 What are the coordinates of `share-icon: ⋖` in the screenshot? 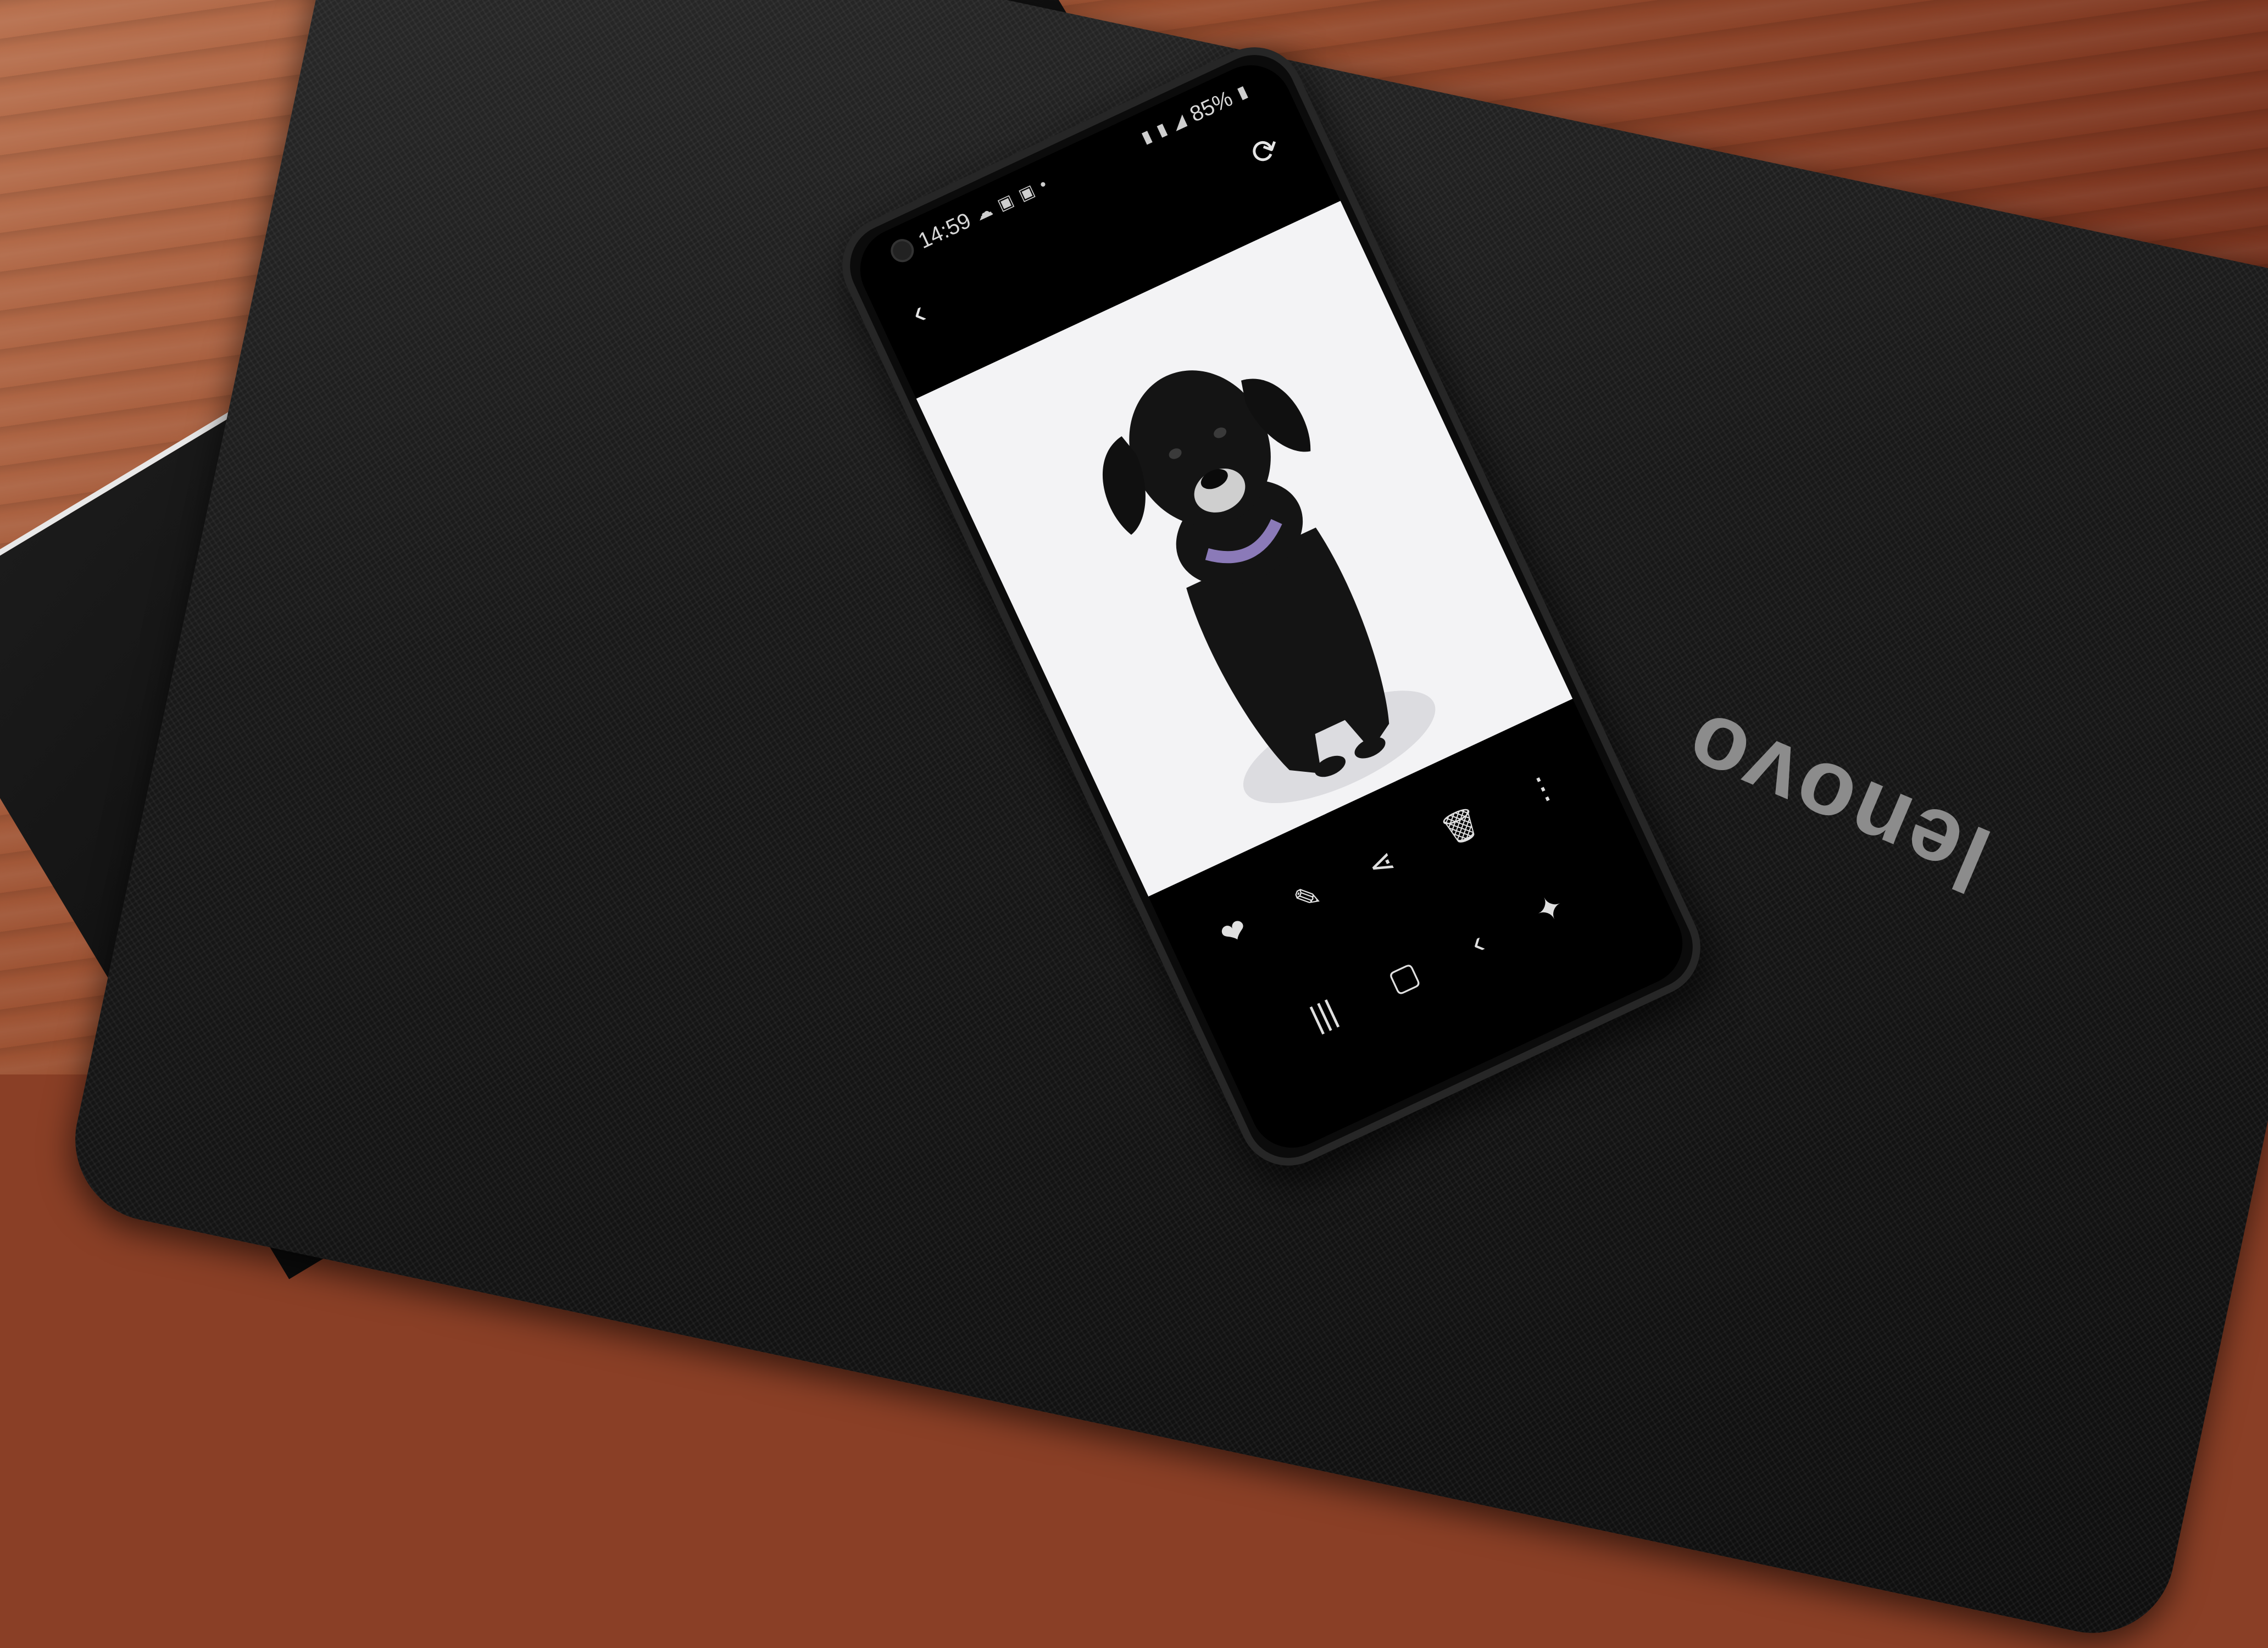 It's located at (1381, 863).